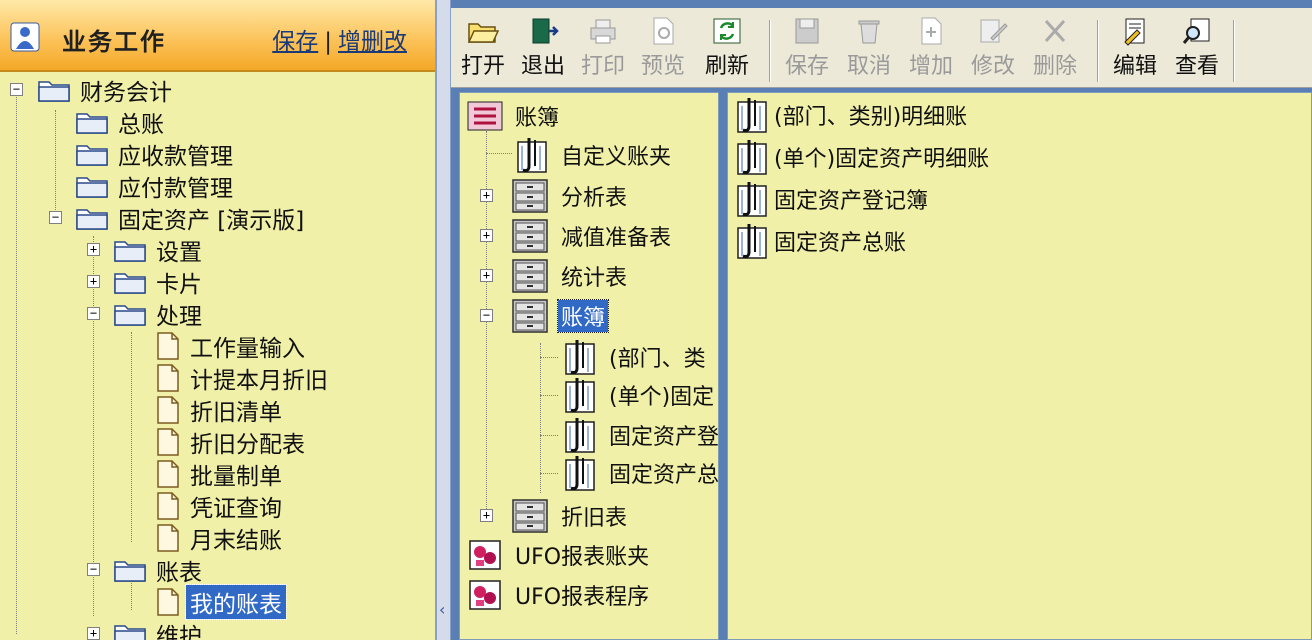  What do you see at coordinates (570, 516) in the screenshot?
I see `mid-item-depreciation: 折旧表` at bounding box center [570, 516].